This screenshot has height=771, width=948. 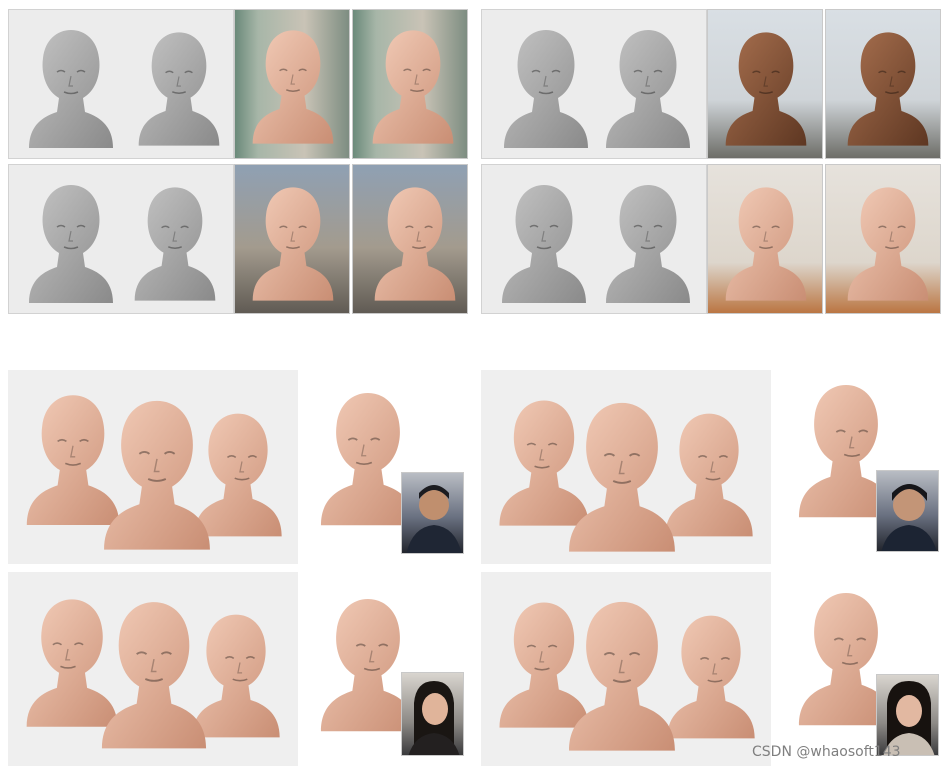 I want to click on render-european-male-front, so click(x=292, y=239).